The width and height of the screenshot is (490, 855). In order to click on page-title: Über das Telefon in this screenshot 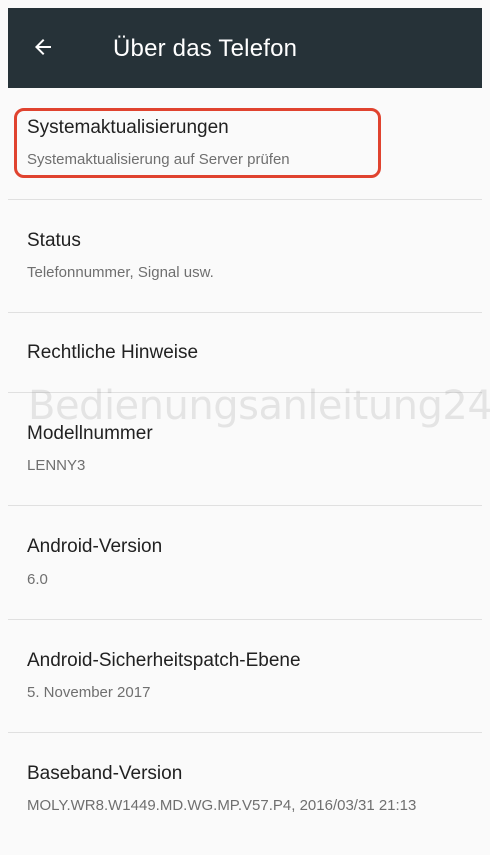, I will do `click(205, 48)`.